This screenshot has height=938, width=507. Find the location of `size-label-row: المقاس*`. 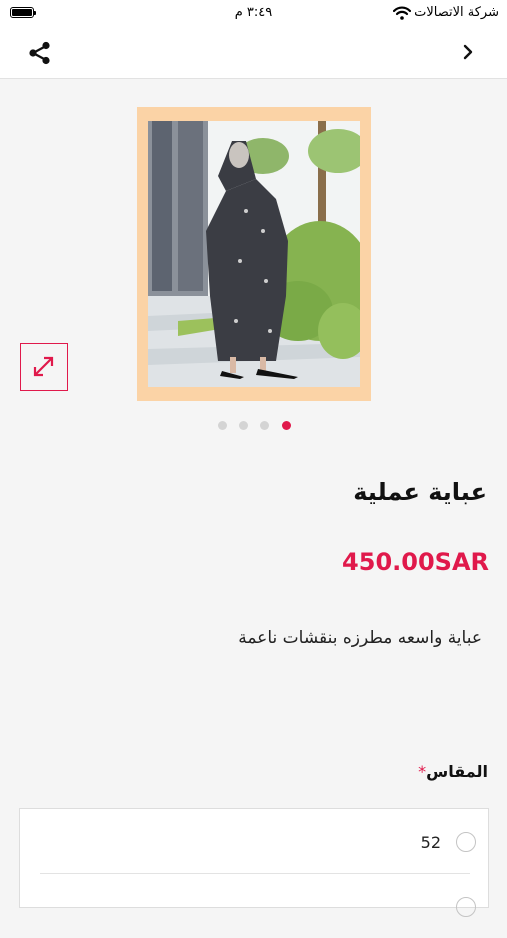

size-label-row: المقاس* is located at coordinates (450, 771).